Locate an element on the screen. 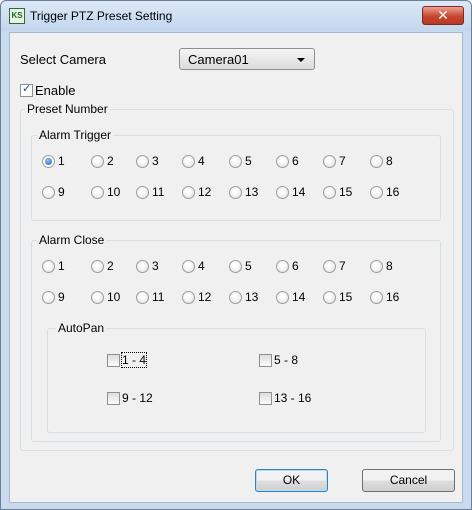 The width and height of the screenshot is (472, 510). enable-checkbox-box: ✓ is located at coordinates (26, 90).